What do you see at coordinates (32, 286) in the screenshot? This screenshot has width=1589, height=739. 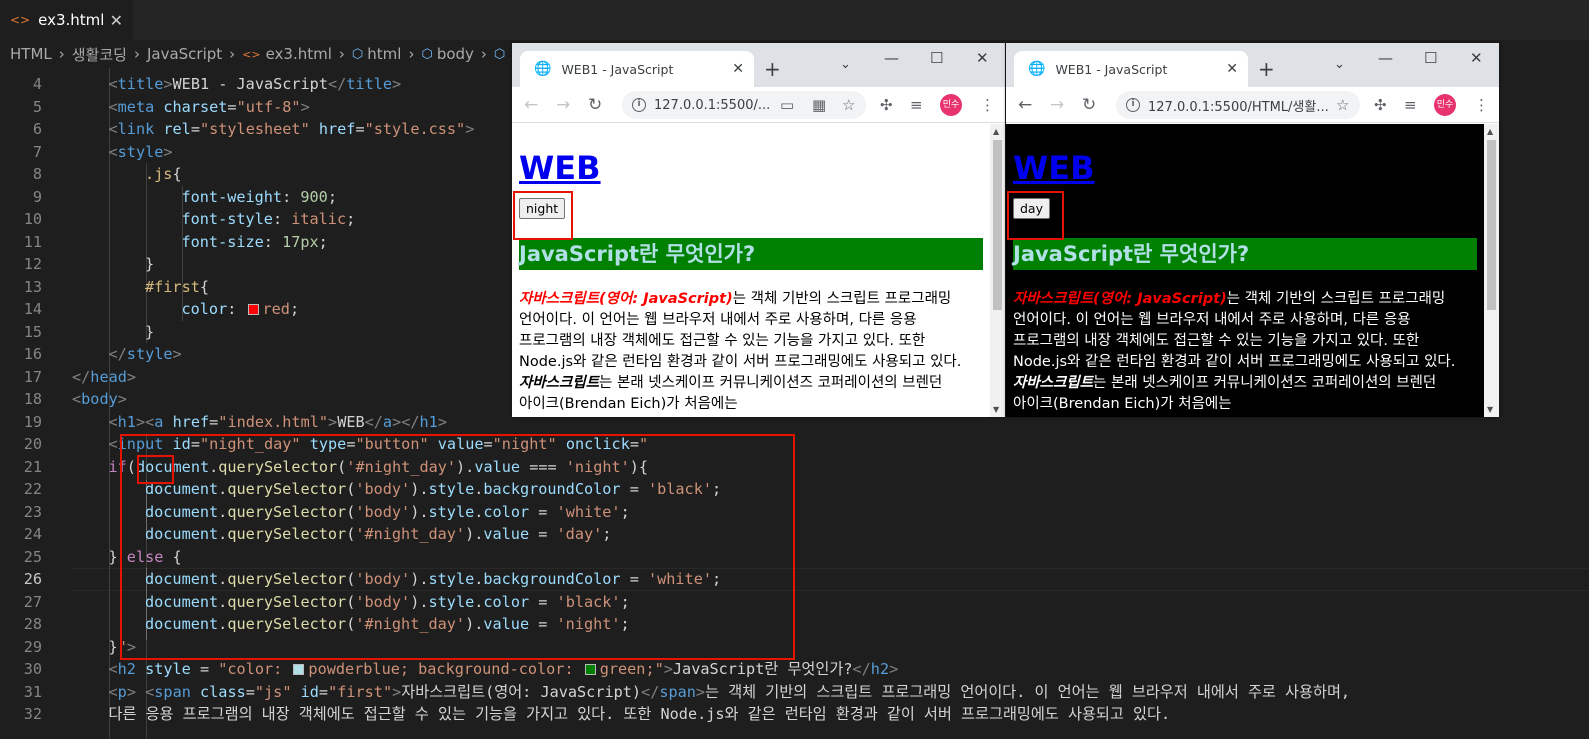 I see `line-number: 13` at bounding box center [32, 286].